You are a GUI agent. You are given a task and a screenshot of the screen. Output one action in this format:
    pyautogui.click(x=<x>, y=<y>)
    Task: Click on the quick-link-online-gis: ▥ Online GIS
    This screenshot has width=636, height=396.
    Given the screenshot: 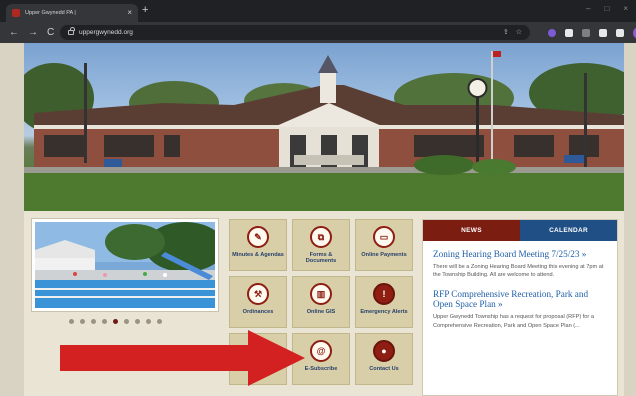 What is the action you would take?
    pyautogui.click(x=321, y=302)
    